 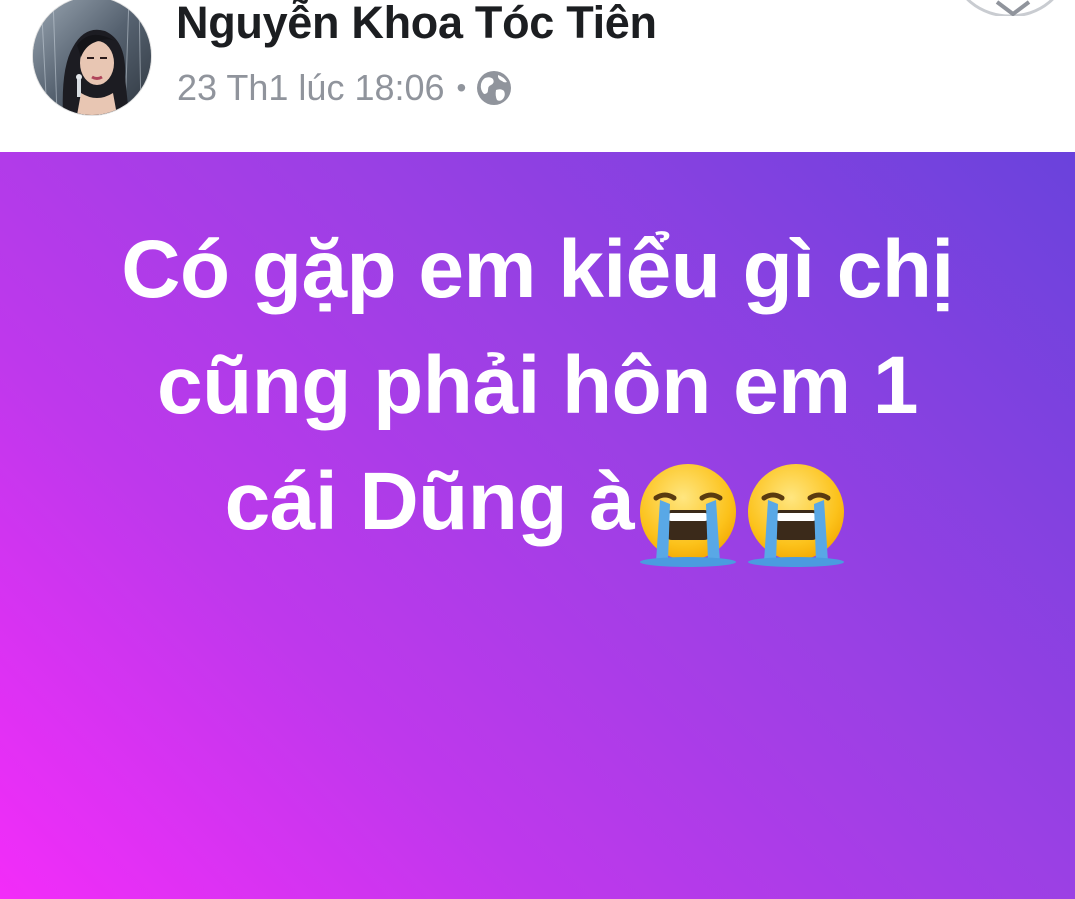 What do you see at coordinates (494, 88) in the screenshot?
I see `globe-icon` at bounding box center [494, 88].